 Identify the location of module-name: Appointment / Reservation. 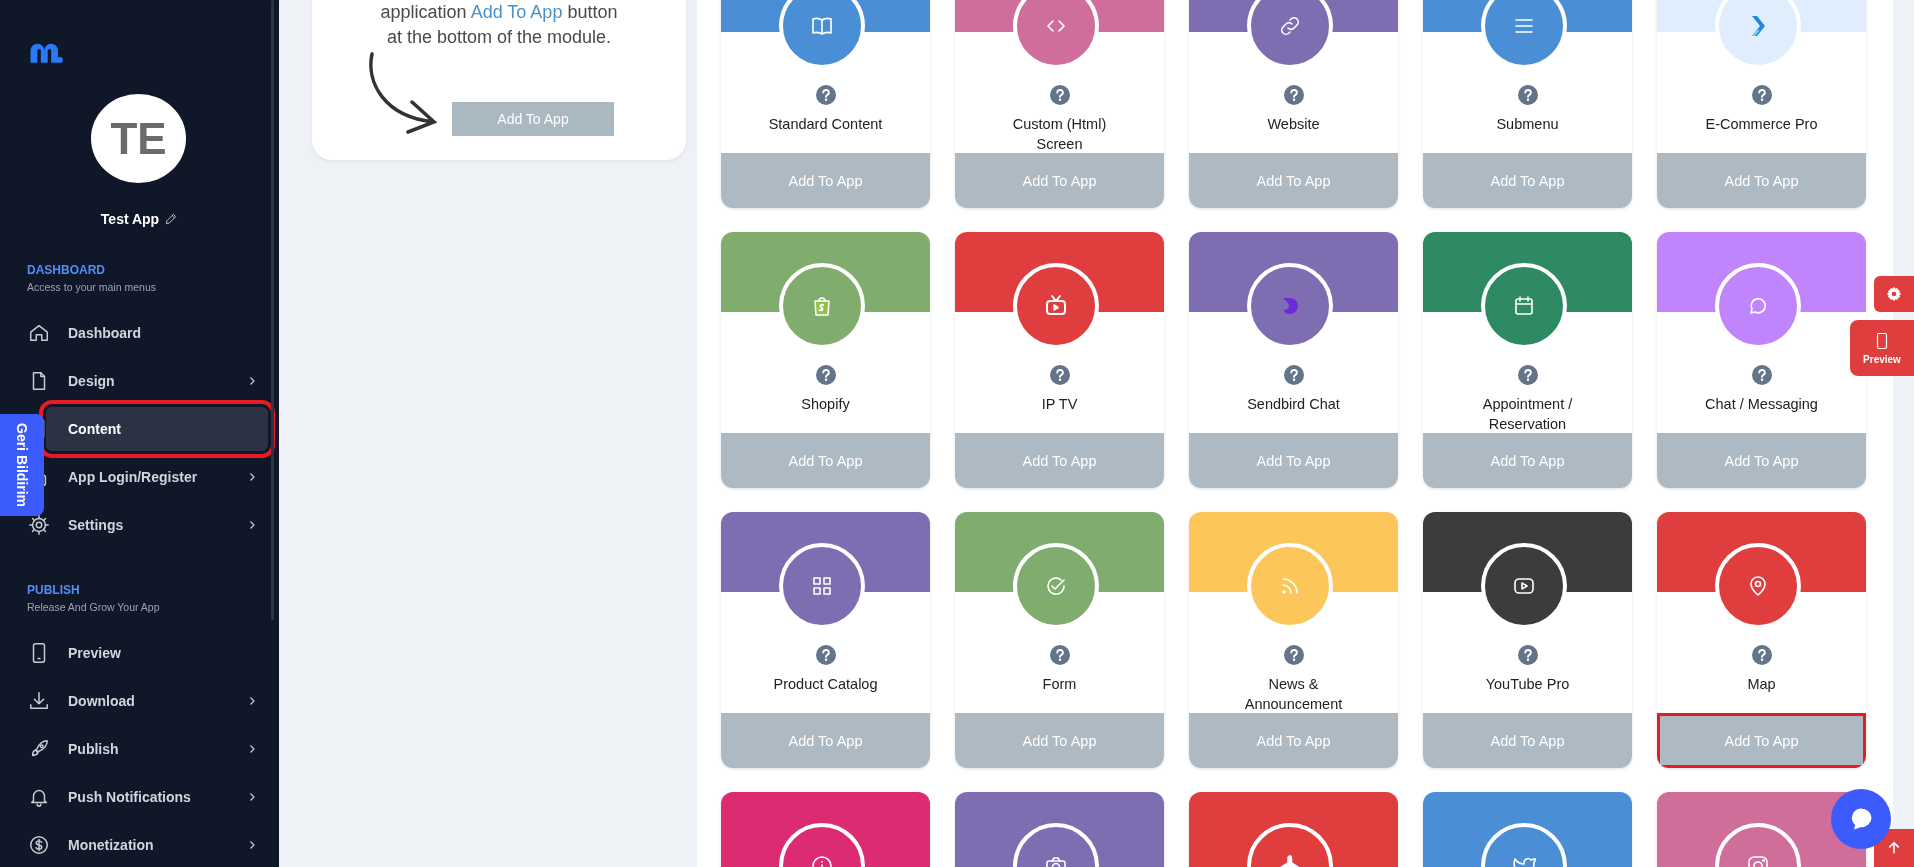
(1527, 414).